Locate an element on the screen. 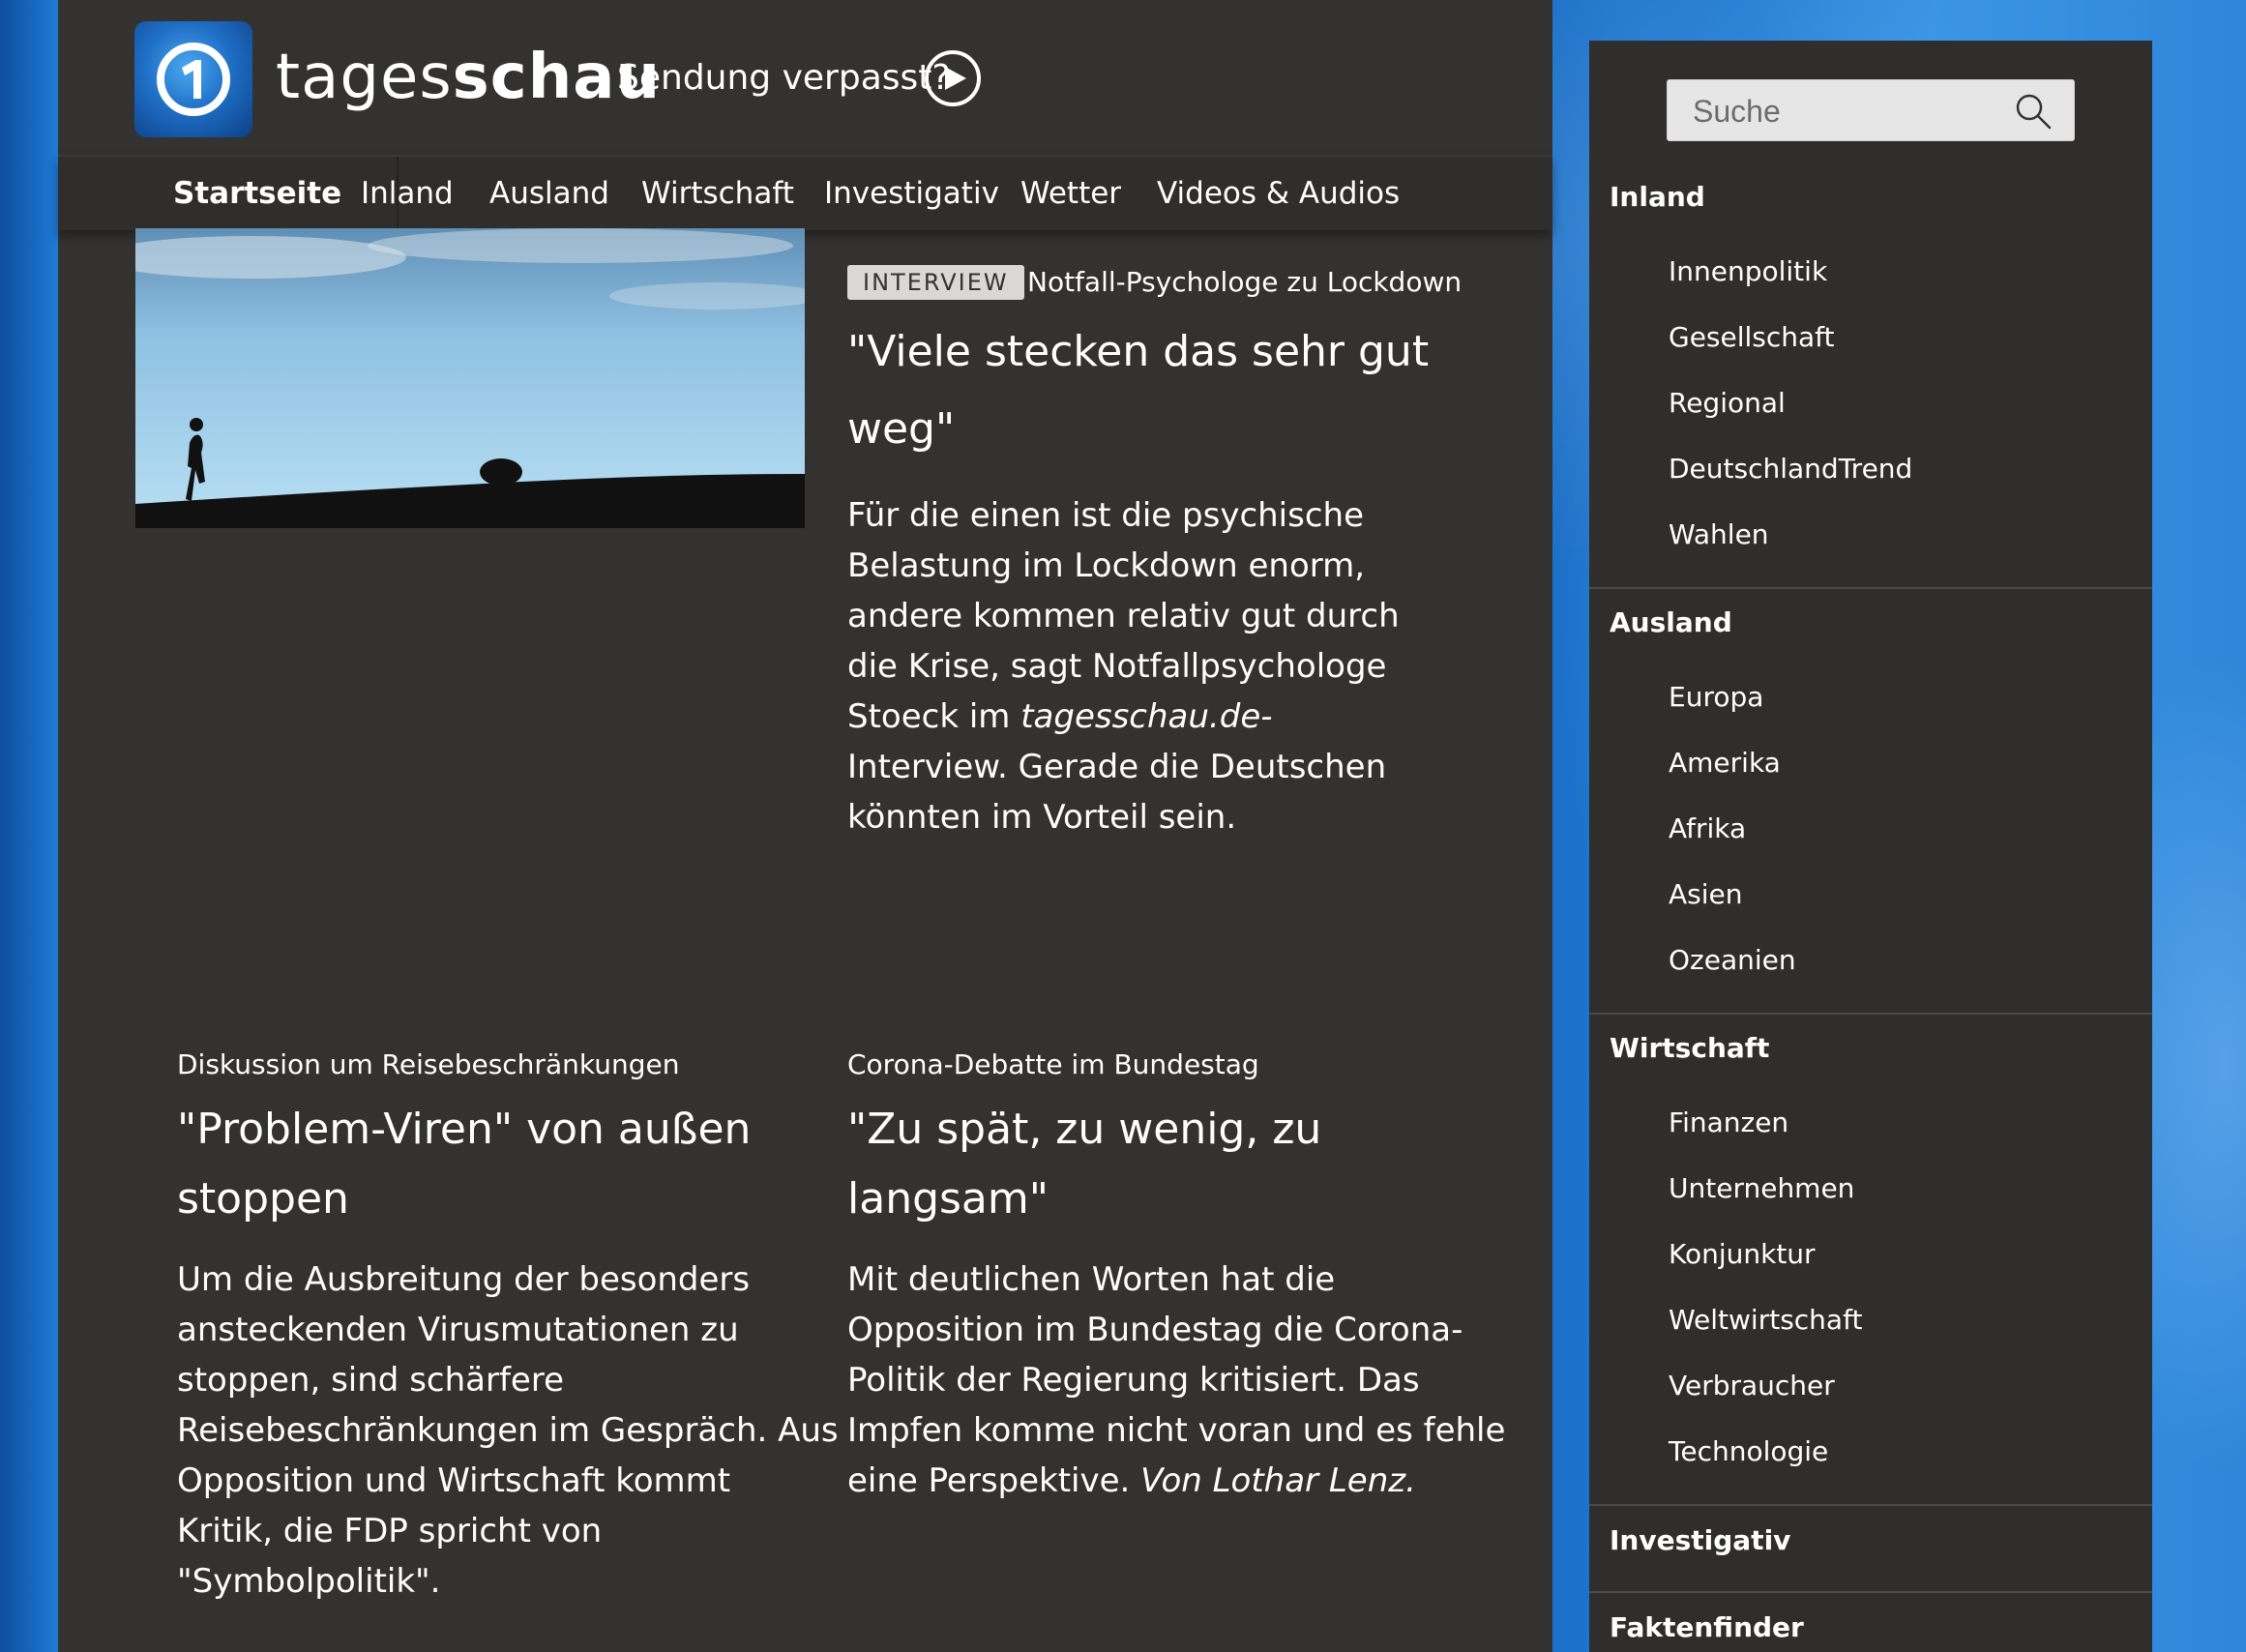 Image resolution: width=2246 pixels, height=1652 pixels. left-teaser-line: stoppen, sind schärfere is located at coordinates (370, 1380).